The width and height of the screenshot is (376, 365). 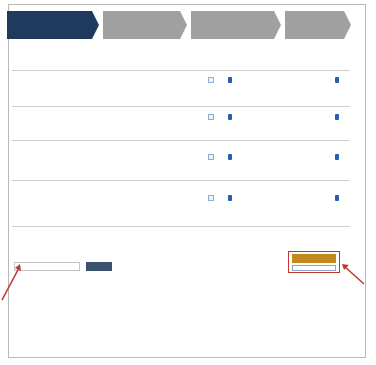 What do you see at coordinates (181, 58) in the screenshot?
I see `cart-table-header` at bounding box center [181, 58].